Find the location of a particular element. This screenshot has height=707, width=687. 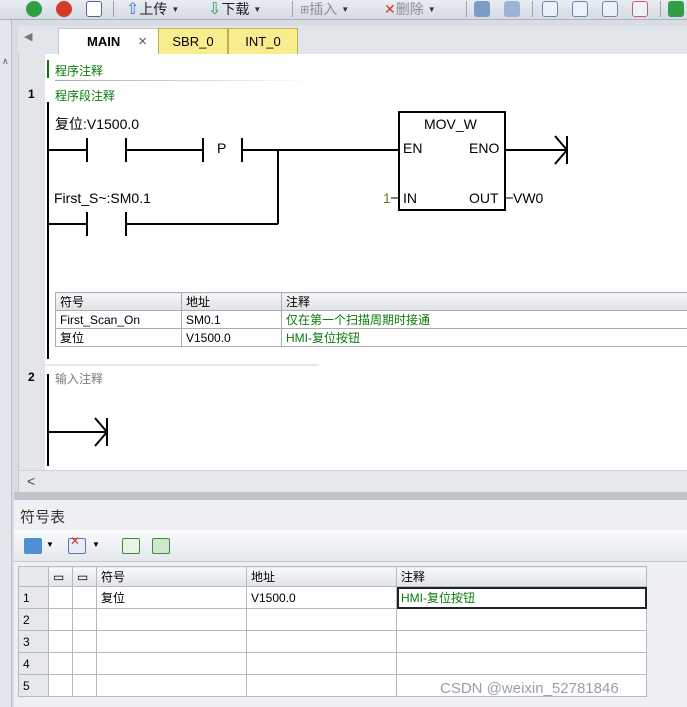

mov-w-title: MOV_W is located at coordinates (450, 124).